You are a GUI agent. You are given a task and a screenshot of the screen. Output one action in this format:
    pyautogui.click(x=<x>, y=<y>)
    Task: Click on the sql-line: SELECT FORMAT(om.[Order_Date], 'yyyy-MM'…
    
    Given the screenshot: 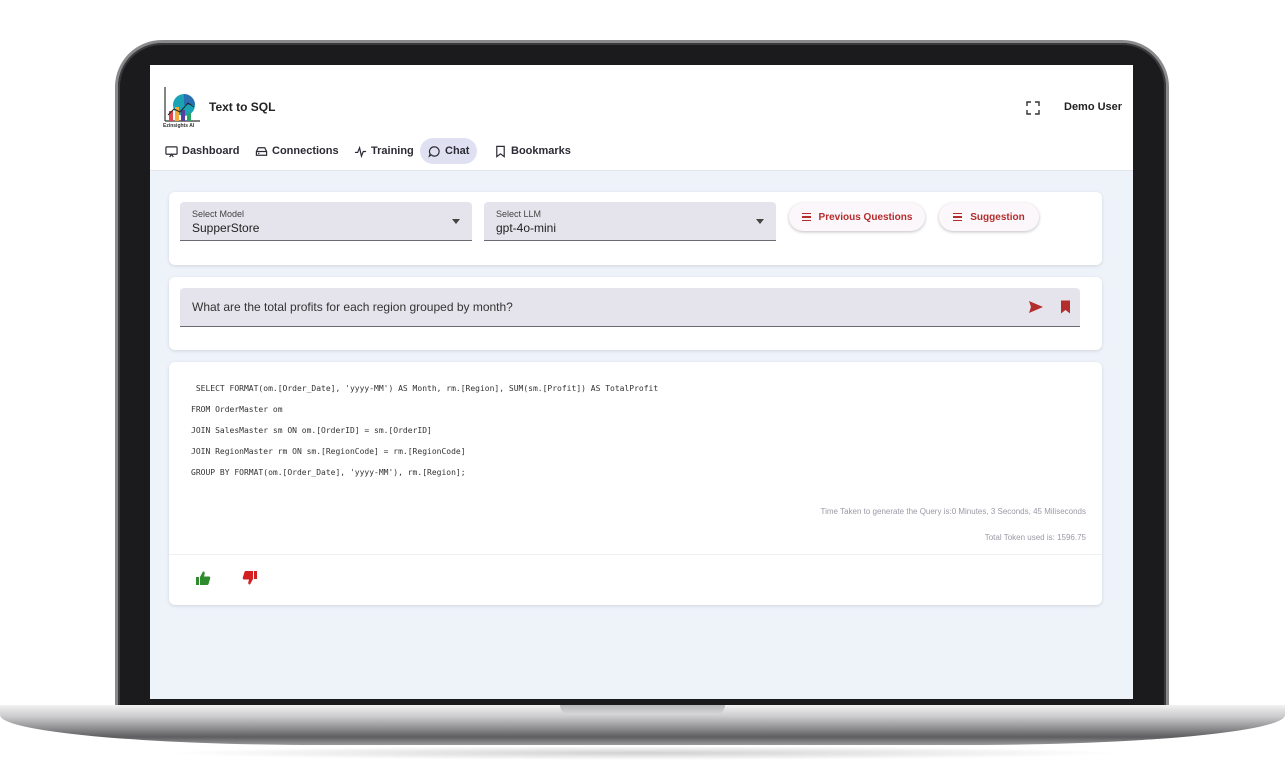 What is the action you would take?
    pyautogui.click(x=425, y=388)
    